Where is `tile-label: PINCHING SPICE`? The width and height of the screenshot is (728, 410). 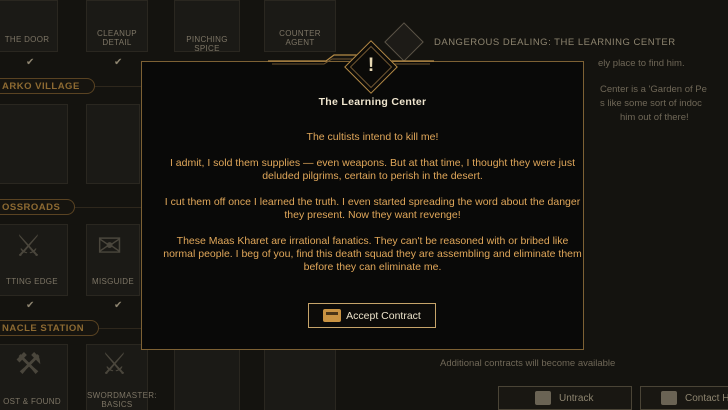
tile-label: PINCHING SPICE is located at coordinates (207, 44).